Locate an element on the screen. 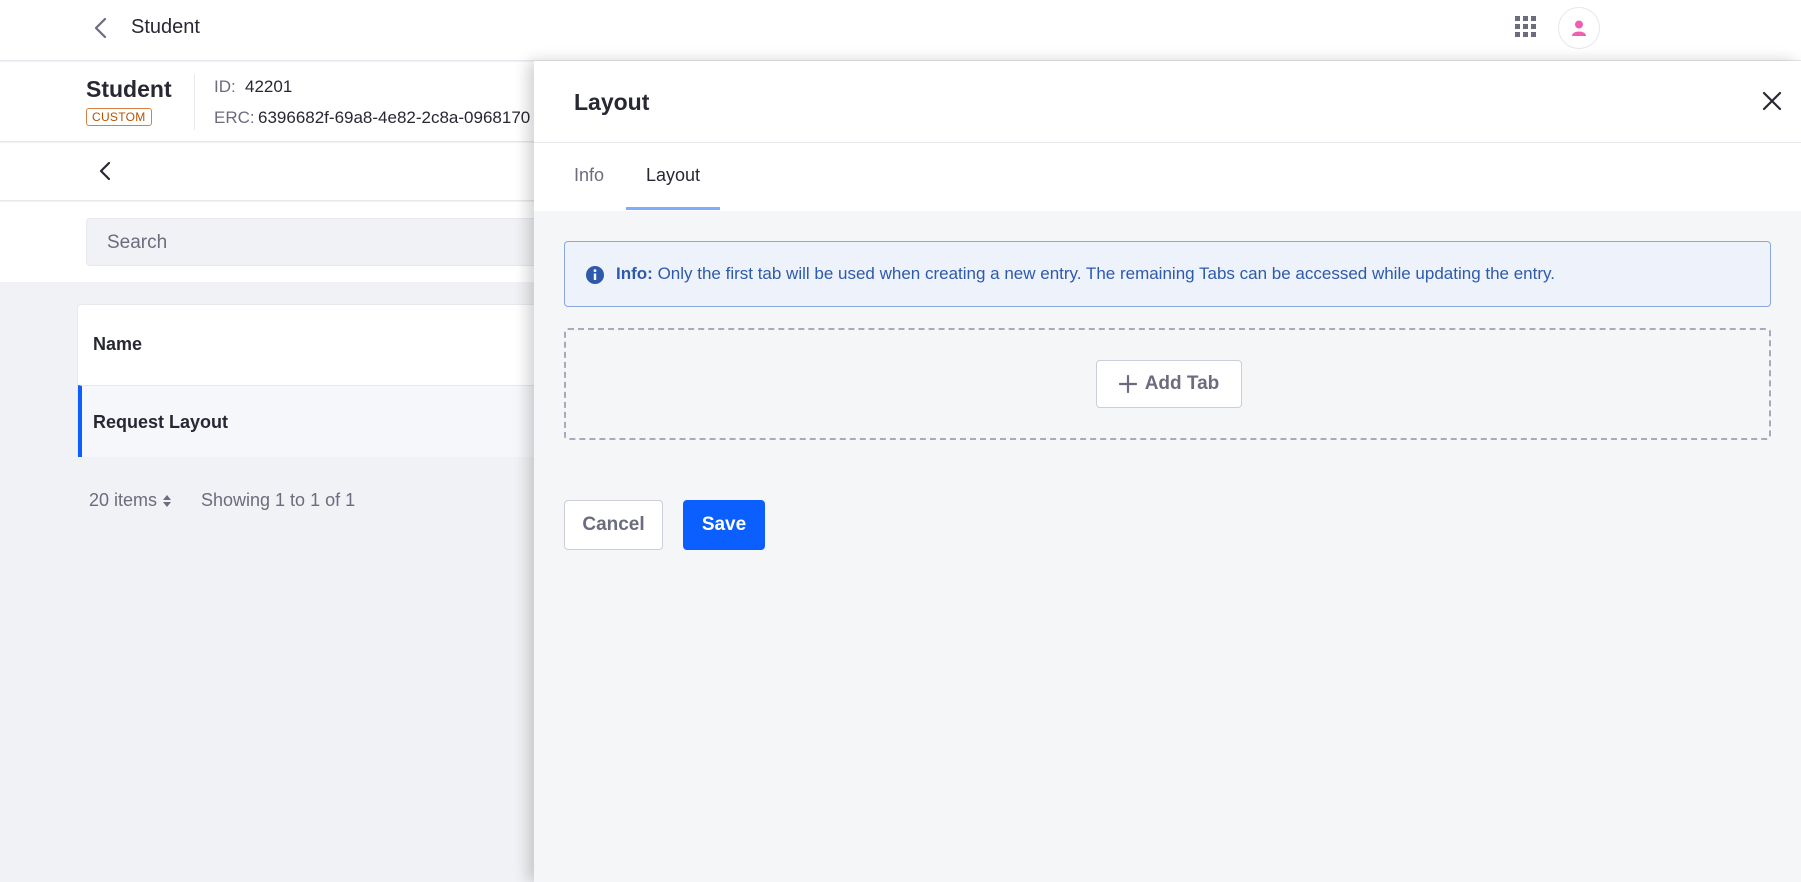 The width and height of the screenshot is (1801, 882). tabs-dropzone: Add Tab is located at coordinates (1167, 384).